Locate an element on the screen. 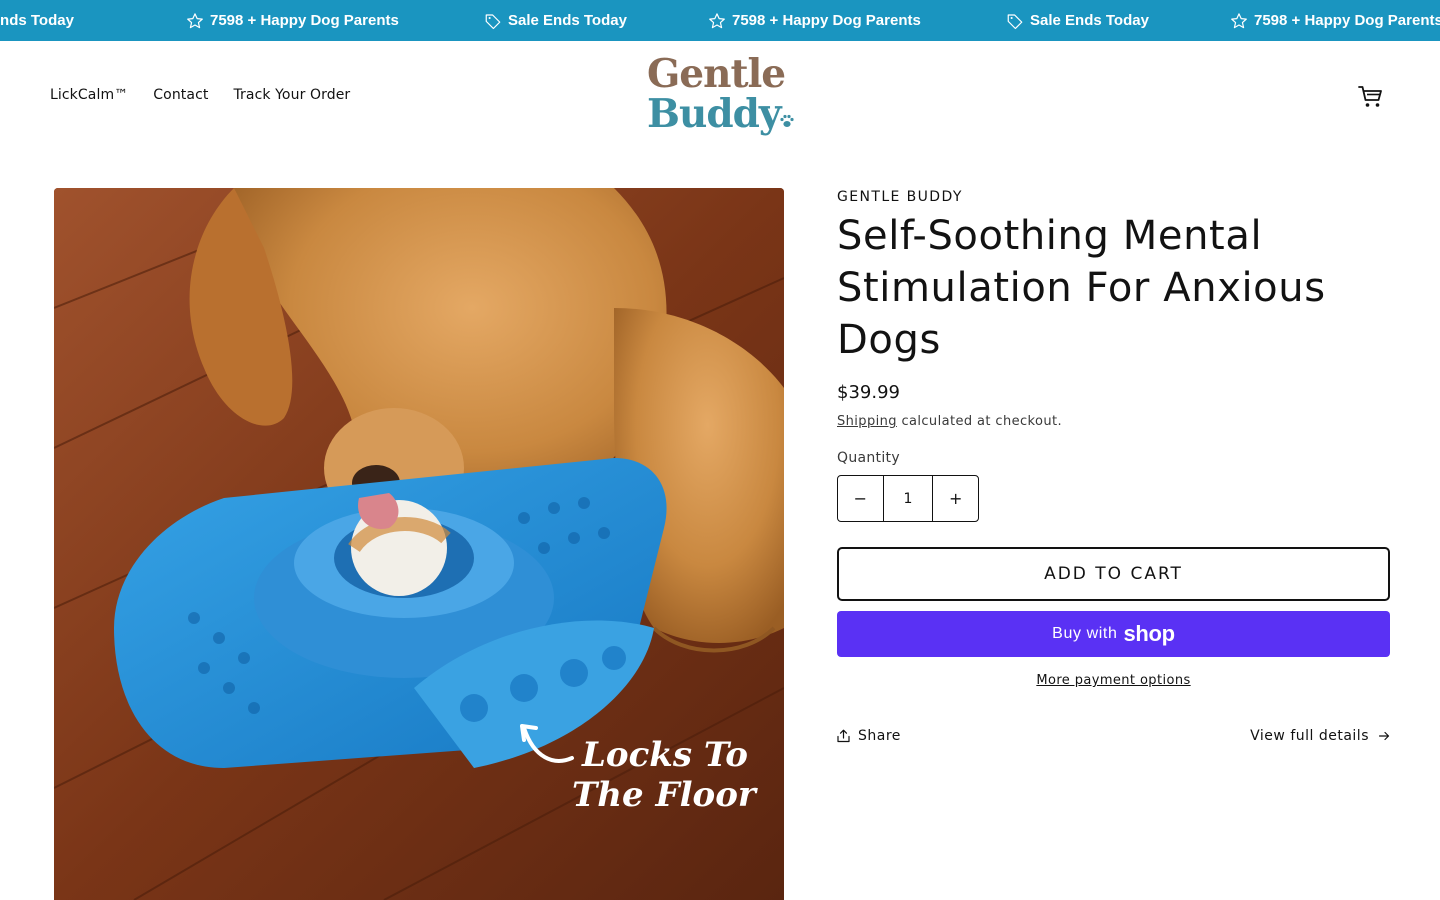  nav-link-contact: Contact is located at coordinates (180, 95).